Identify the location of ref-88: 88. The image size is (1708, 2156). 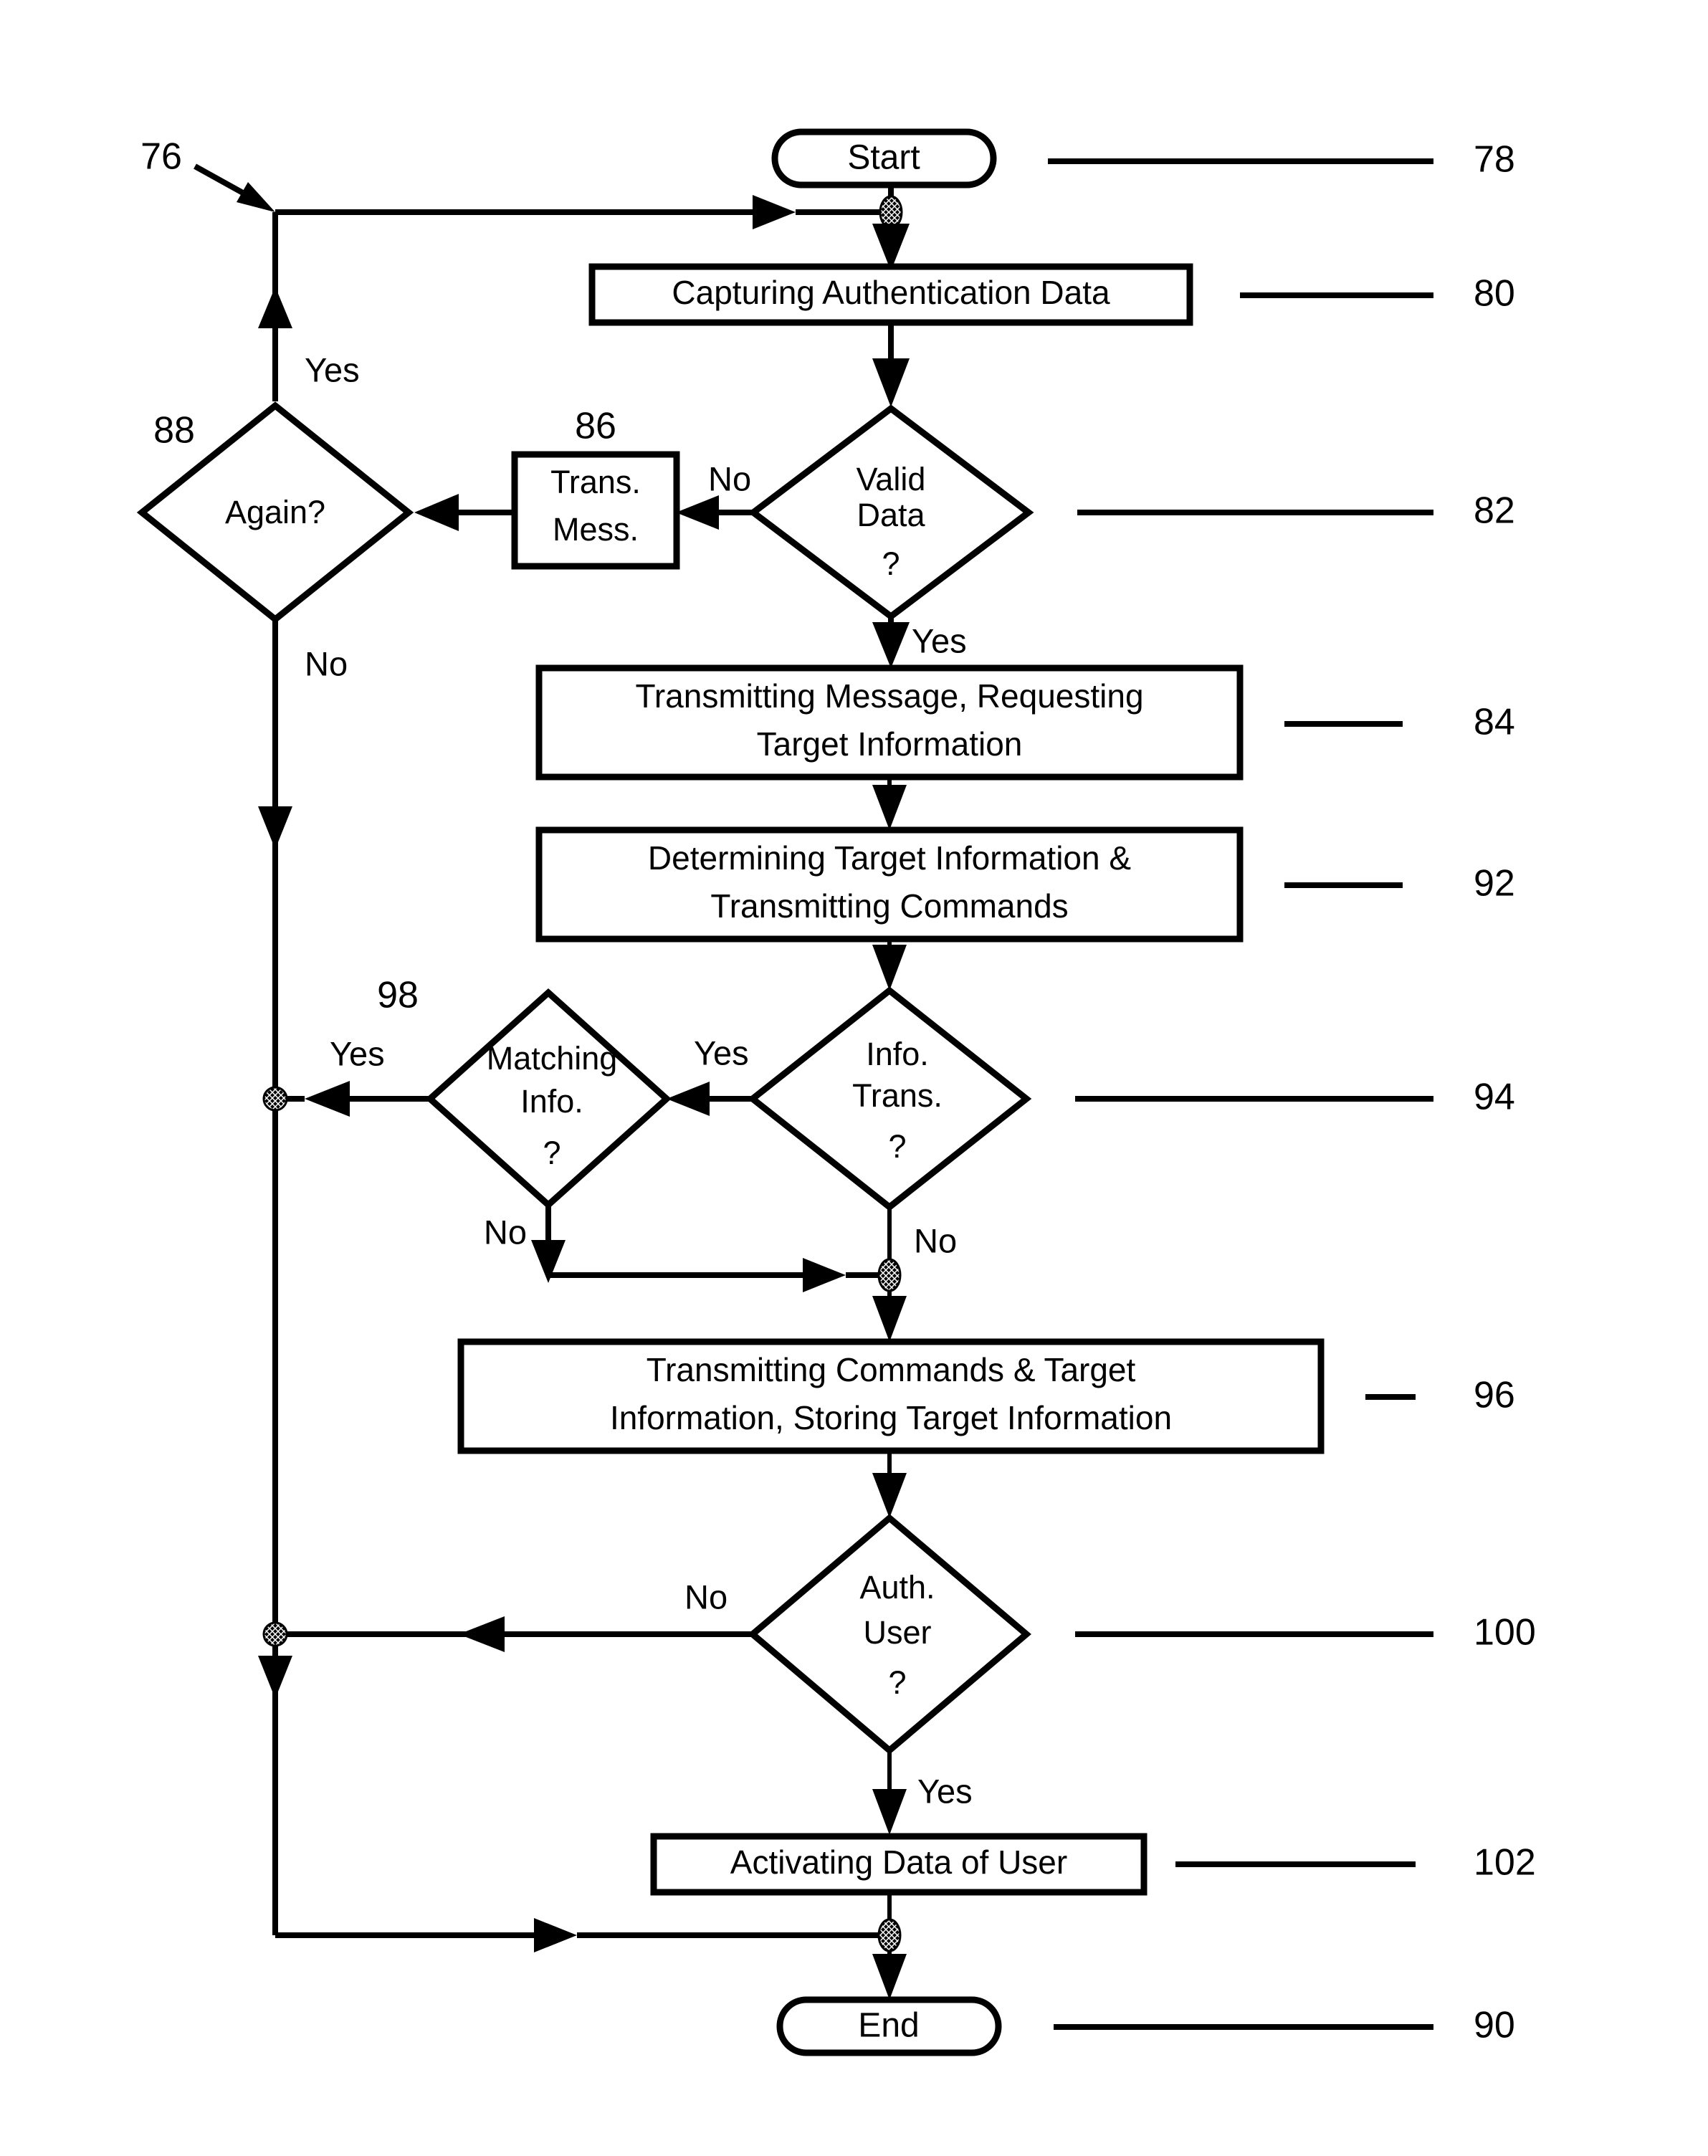
(174, 431).